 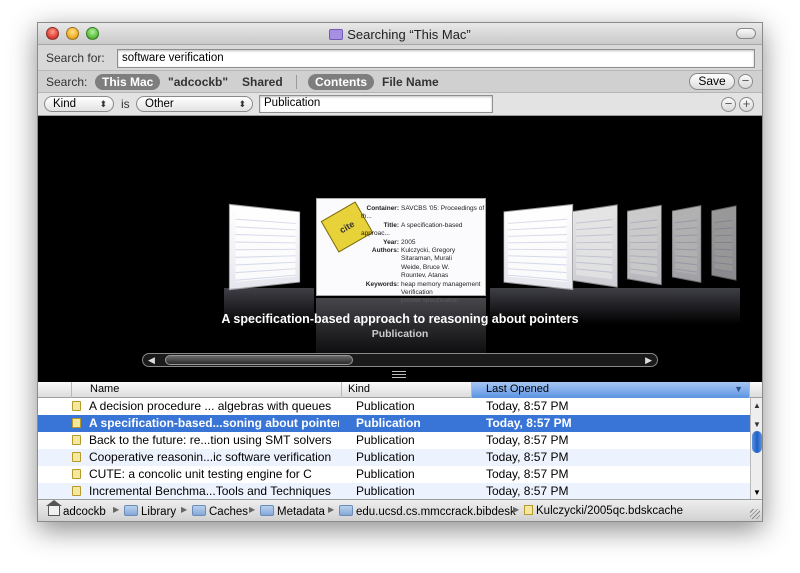 What do you see at coordinates (194, 104) in the screenshot?
I see `kind-type-popup: Other ⬍` at bounding box center [194, 104].